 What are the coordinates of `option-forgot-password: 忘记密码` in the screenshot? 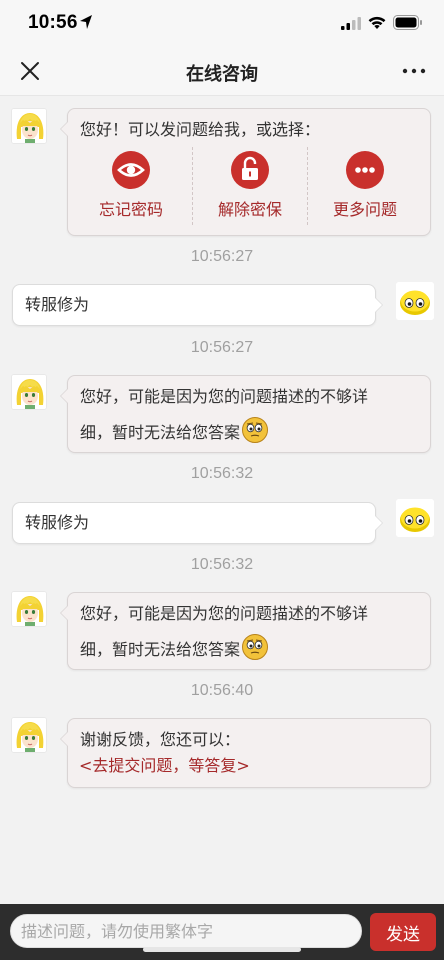 It's located at (131, 187).